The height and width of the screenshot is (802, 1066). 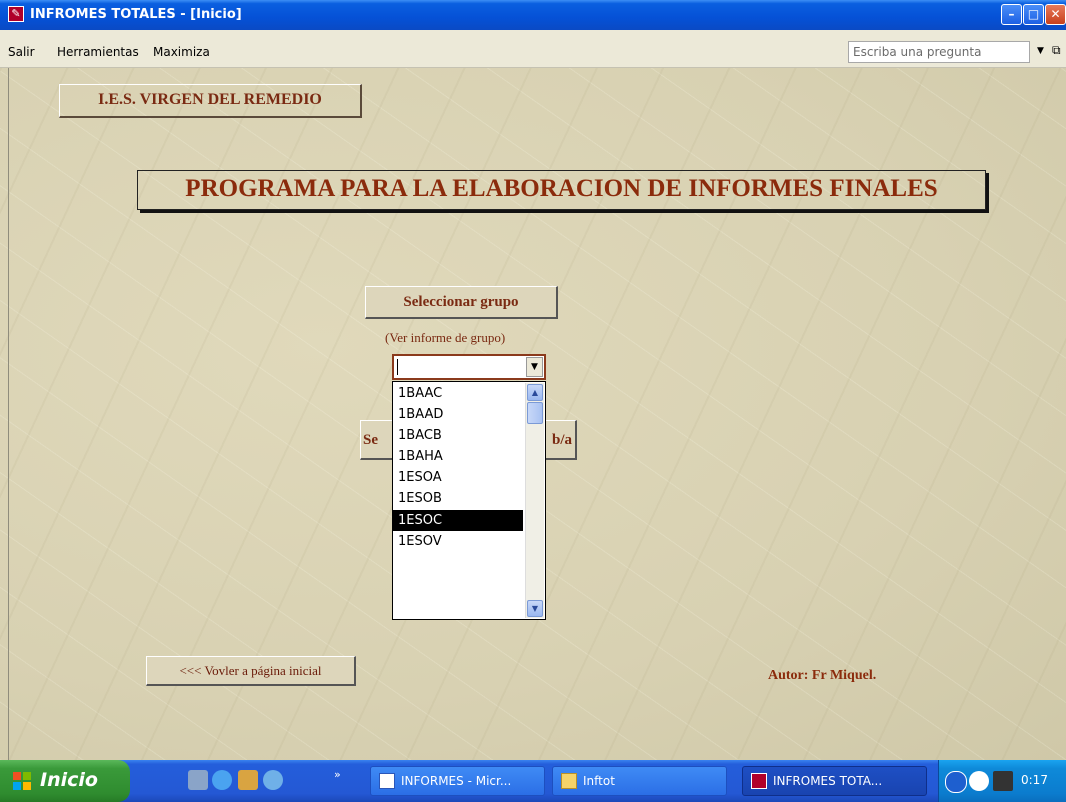 I want to click on tray-app-icon, so click(x=1003, y=781).